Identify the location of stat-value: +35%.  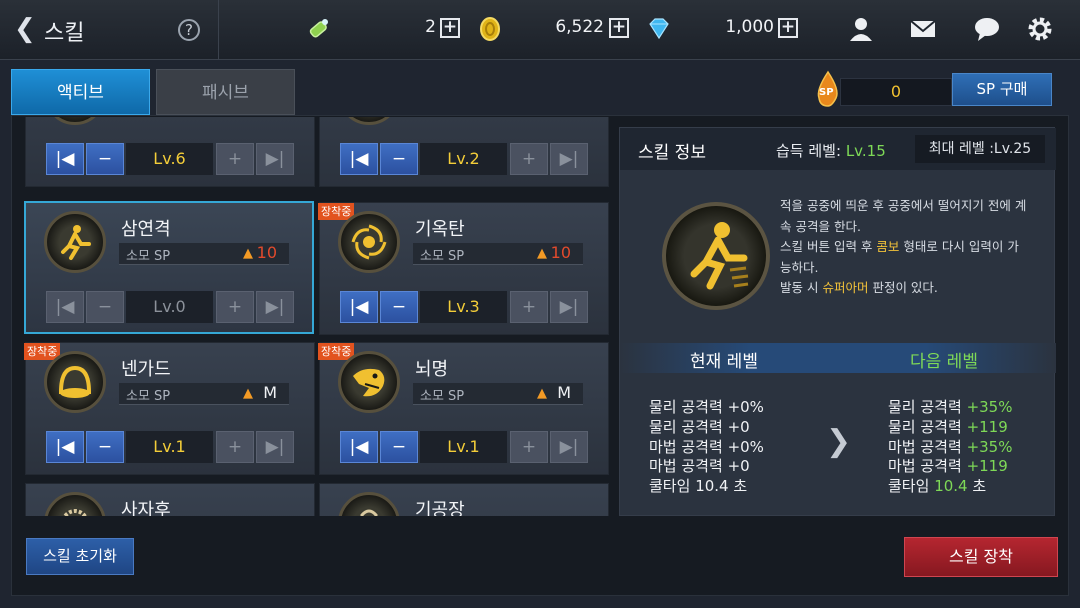
(989, 446).